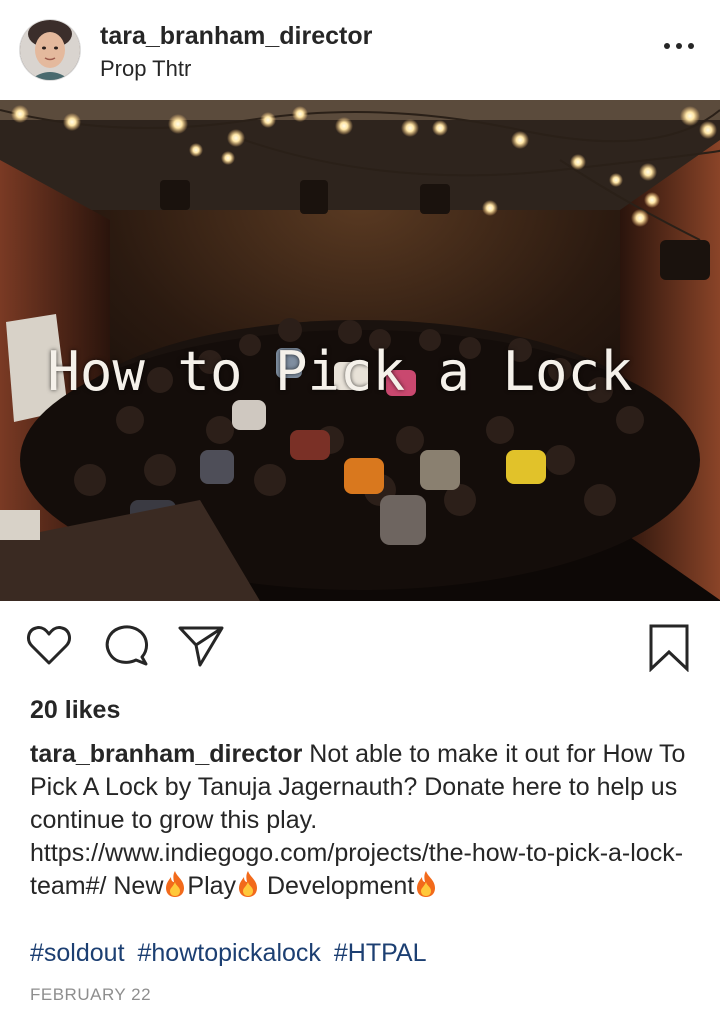 The width and height of the screenshot is (720, 1024). What do you see at coordinates (91, 994) in the screenshot?
I see `post-date: FEBRUARY 22` at bounding box center [91, 994].